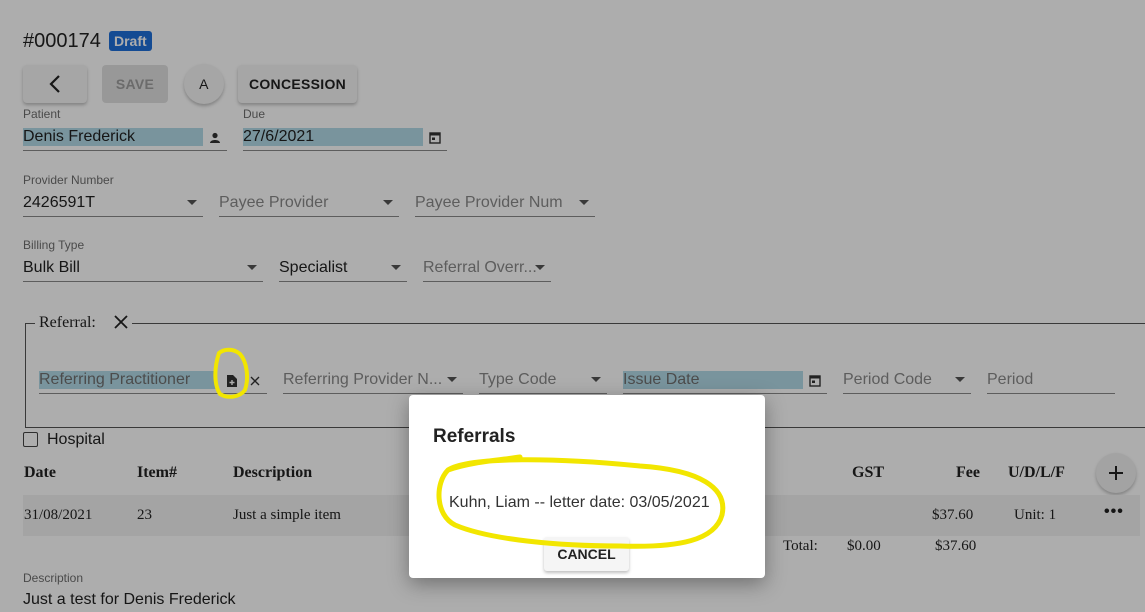 The image size is (1145, 612). I want to click on cancel-button: CANCEL, so click(586, 554).